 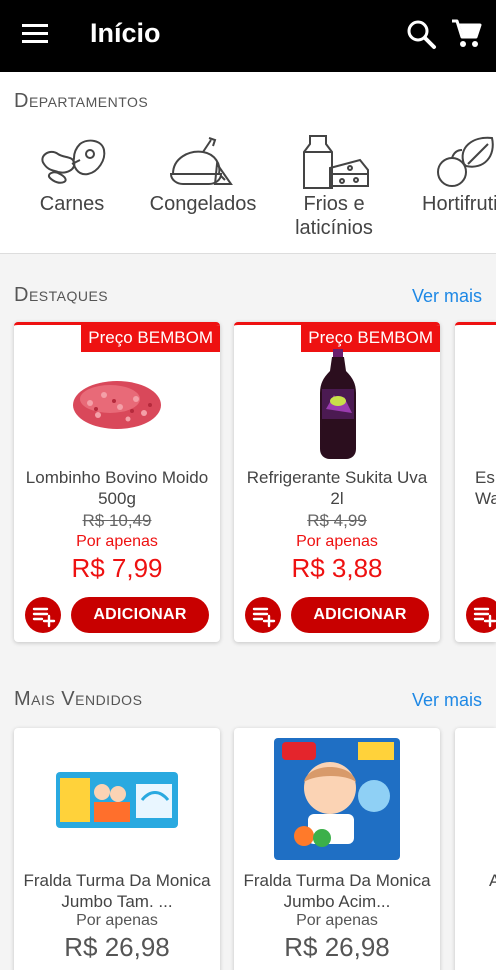 I want to click on product-name: Refrigerante Sukita Uva 2l, so click(x=337, y=488).